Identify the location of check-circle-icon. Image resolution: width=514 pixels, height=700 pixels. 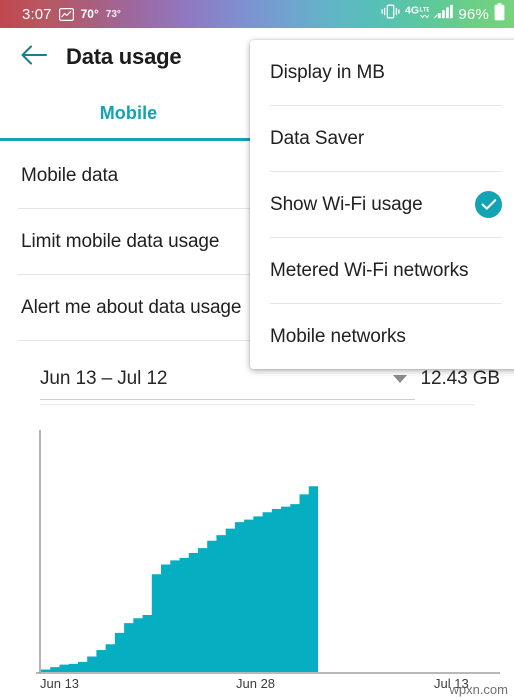
(488, 204).